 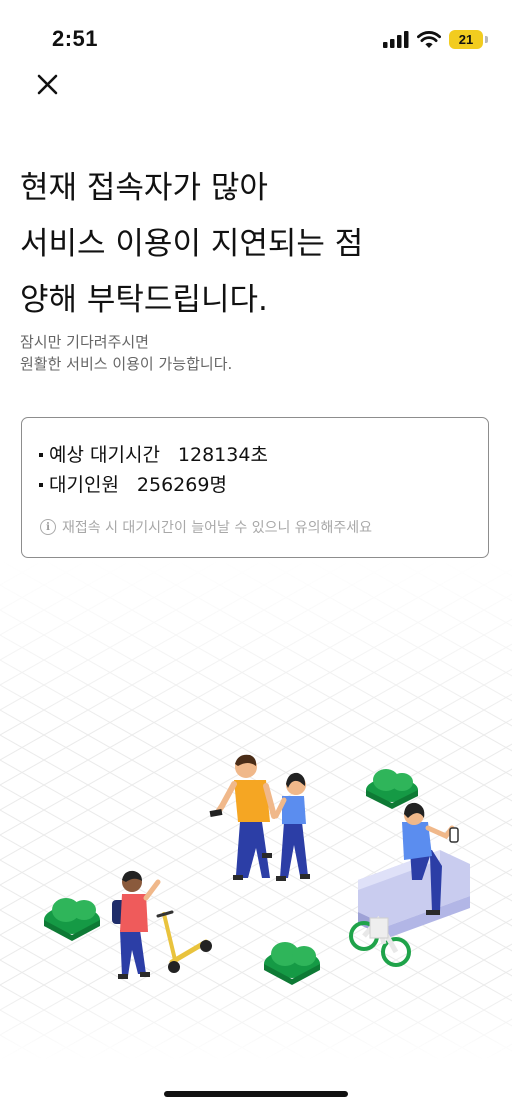 What do you see at coordinates (104, 455) in the screenshot?
I see `wait-time-label: 예상 대기시간` at bounding box center [104, 455].